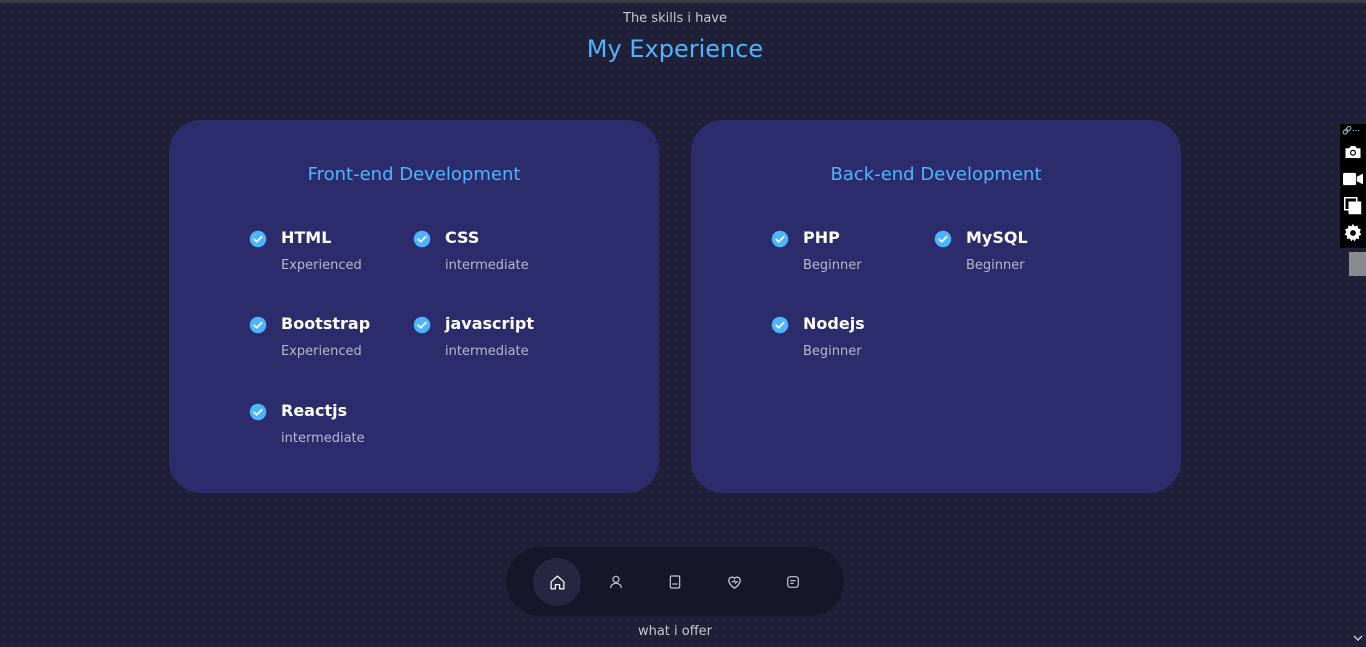 The height and width of the screenshot is (647, 1366). I want to click on bottom-nav, so click(675, 581).